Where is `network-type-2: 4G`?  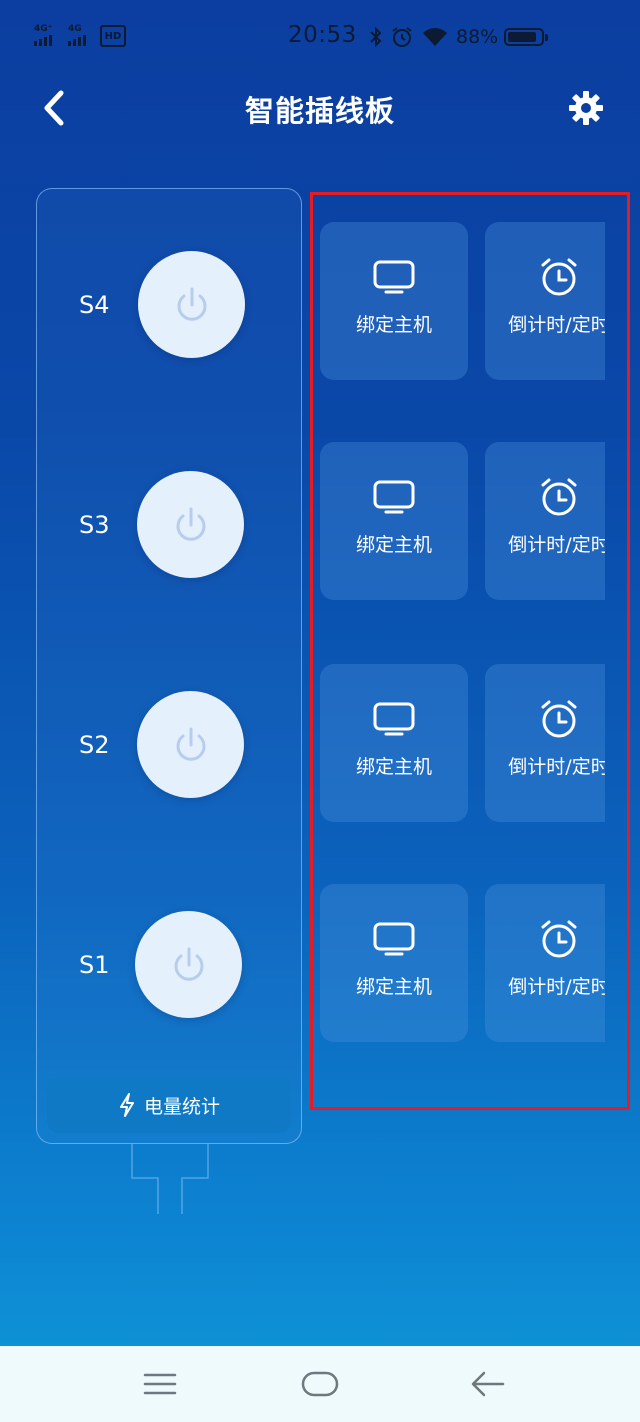
network-type-2: 4G is located at coordinates (75, 29).